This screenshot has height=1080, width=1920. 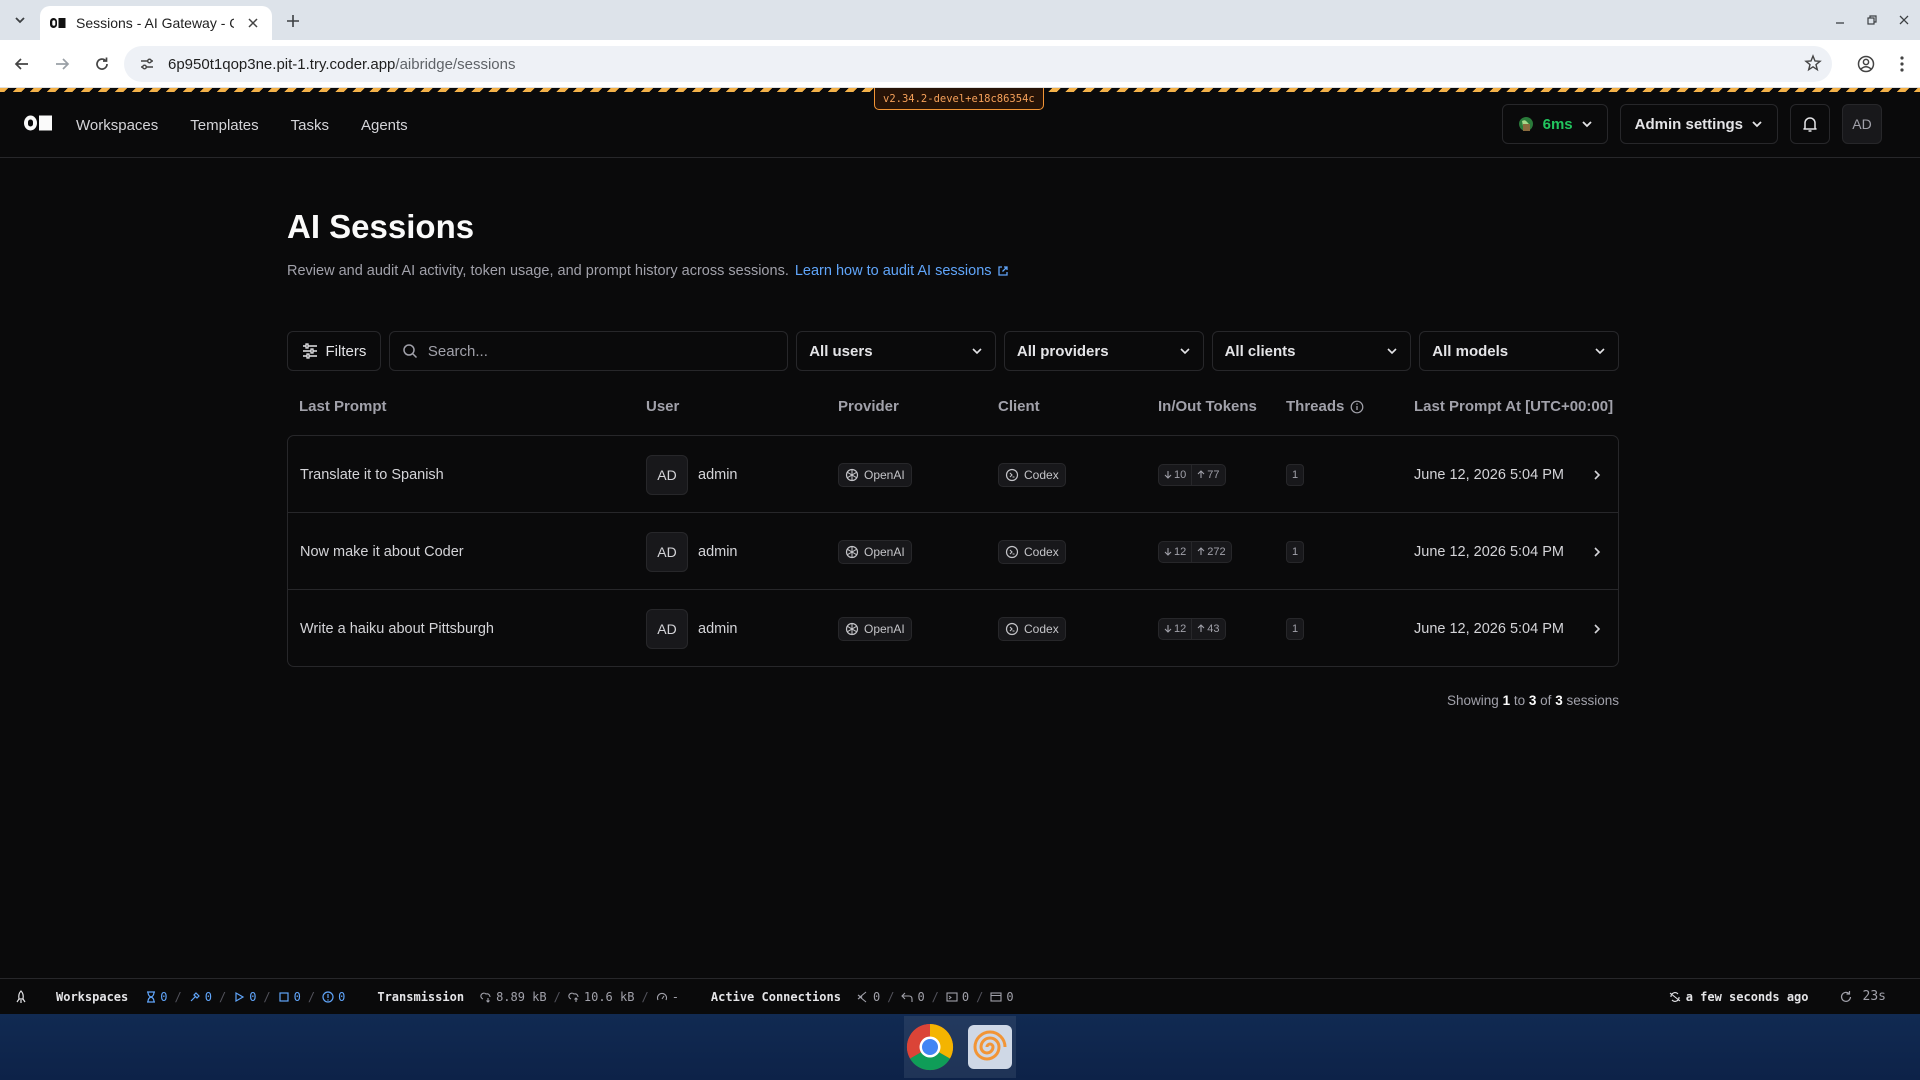 I want to click on output-tokens: 43, so click(x=1209, y=628).